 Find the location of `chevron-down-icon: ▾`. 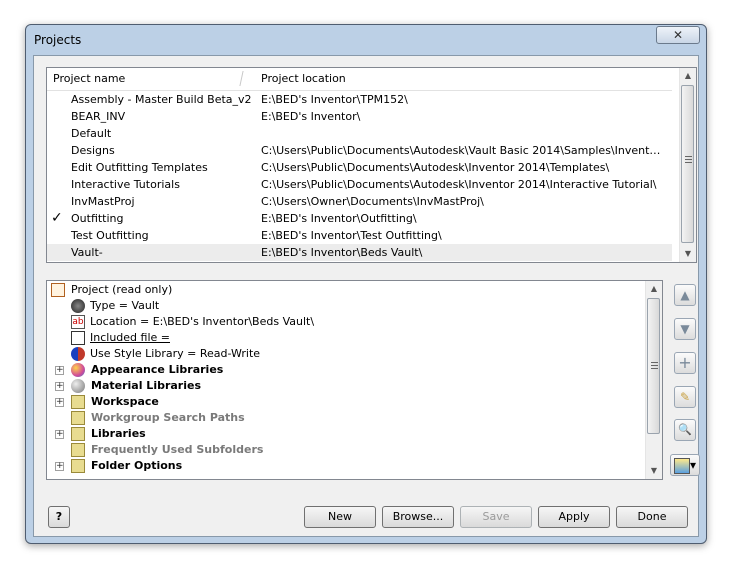

chevron-down-icon: ▾ is located at coordinates (692, 465).